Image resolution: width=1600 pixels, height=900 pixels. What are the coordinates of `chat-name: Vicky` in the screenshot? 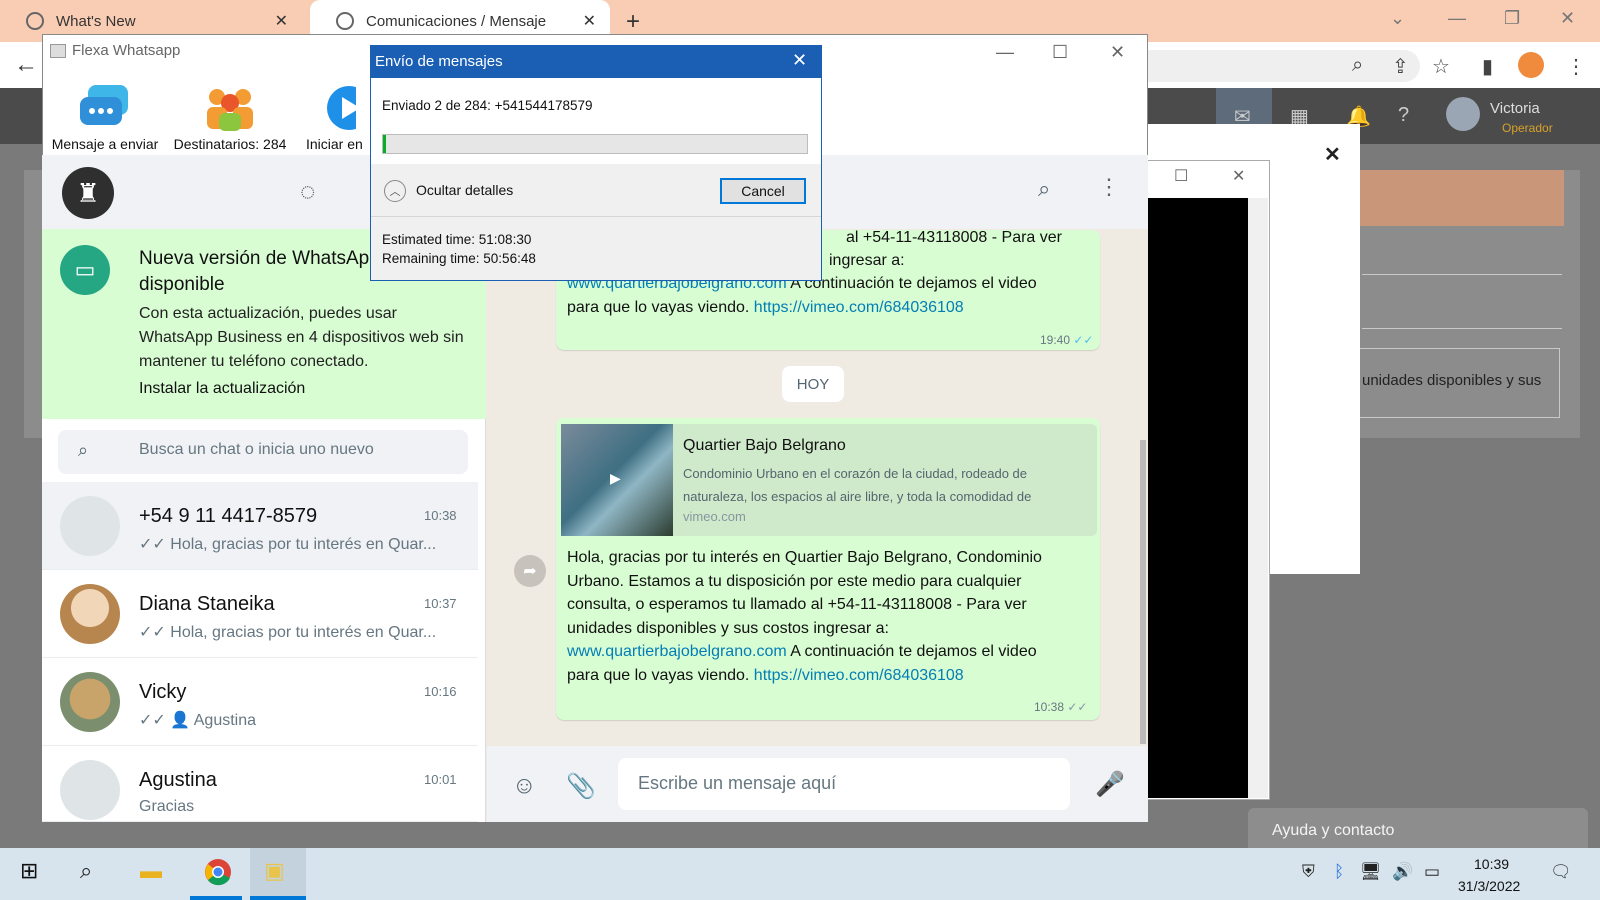 It's located at (163, 692).